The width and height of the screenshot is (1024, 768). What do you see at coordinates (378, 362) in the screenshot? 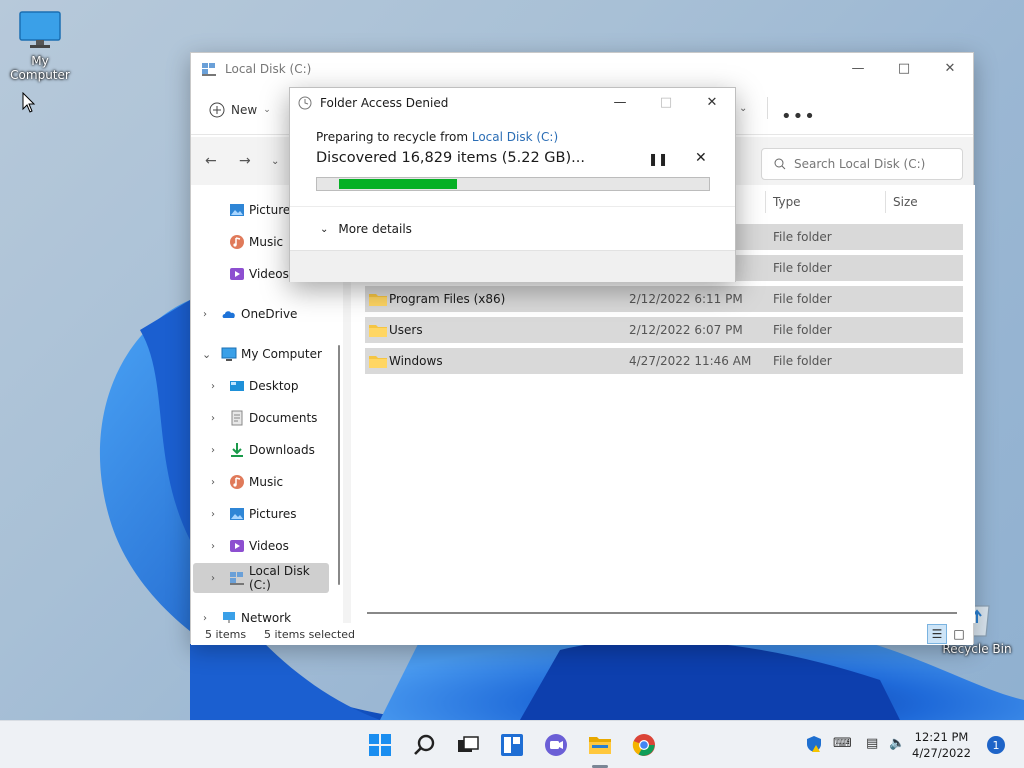
I see `folder-icon` at bounding box center [378, 362].